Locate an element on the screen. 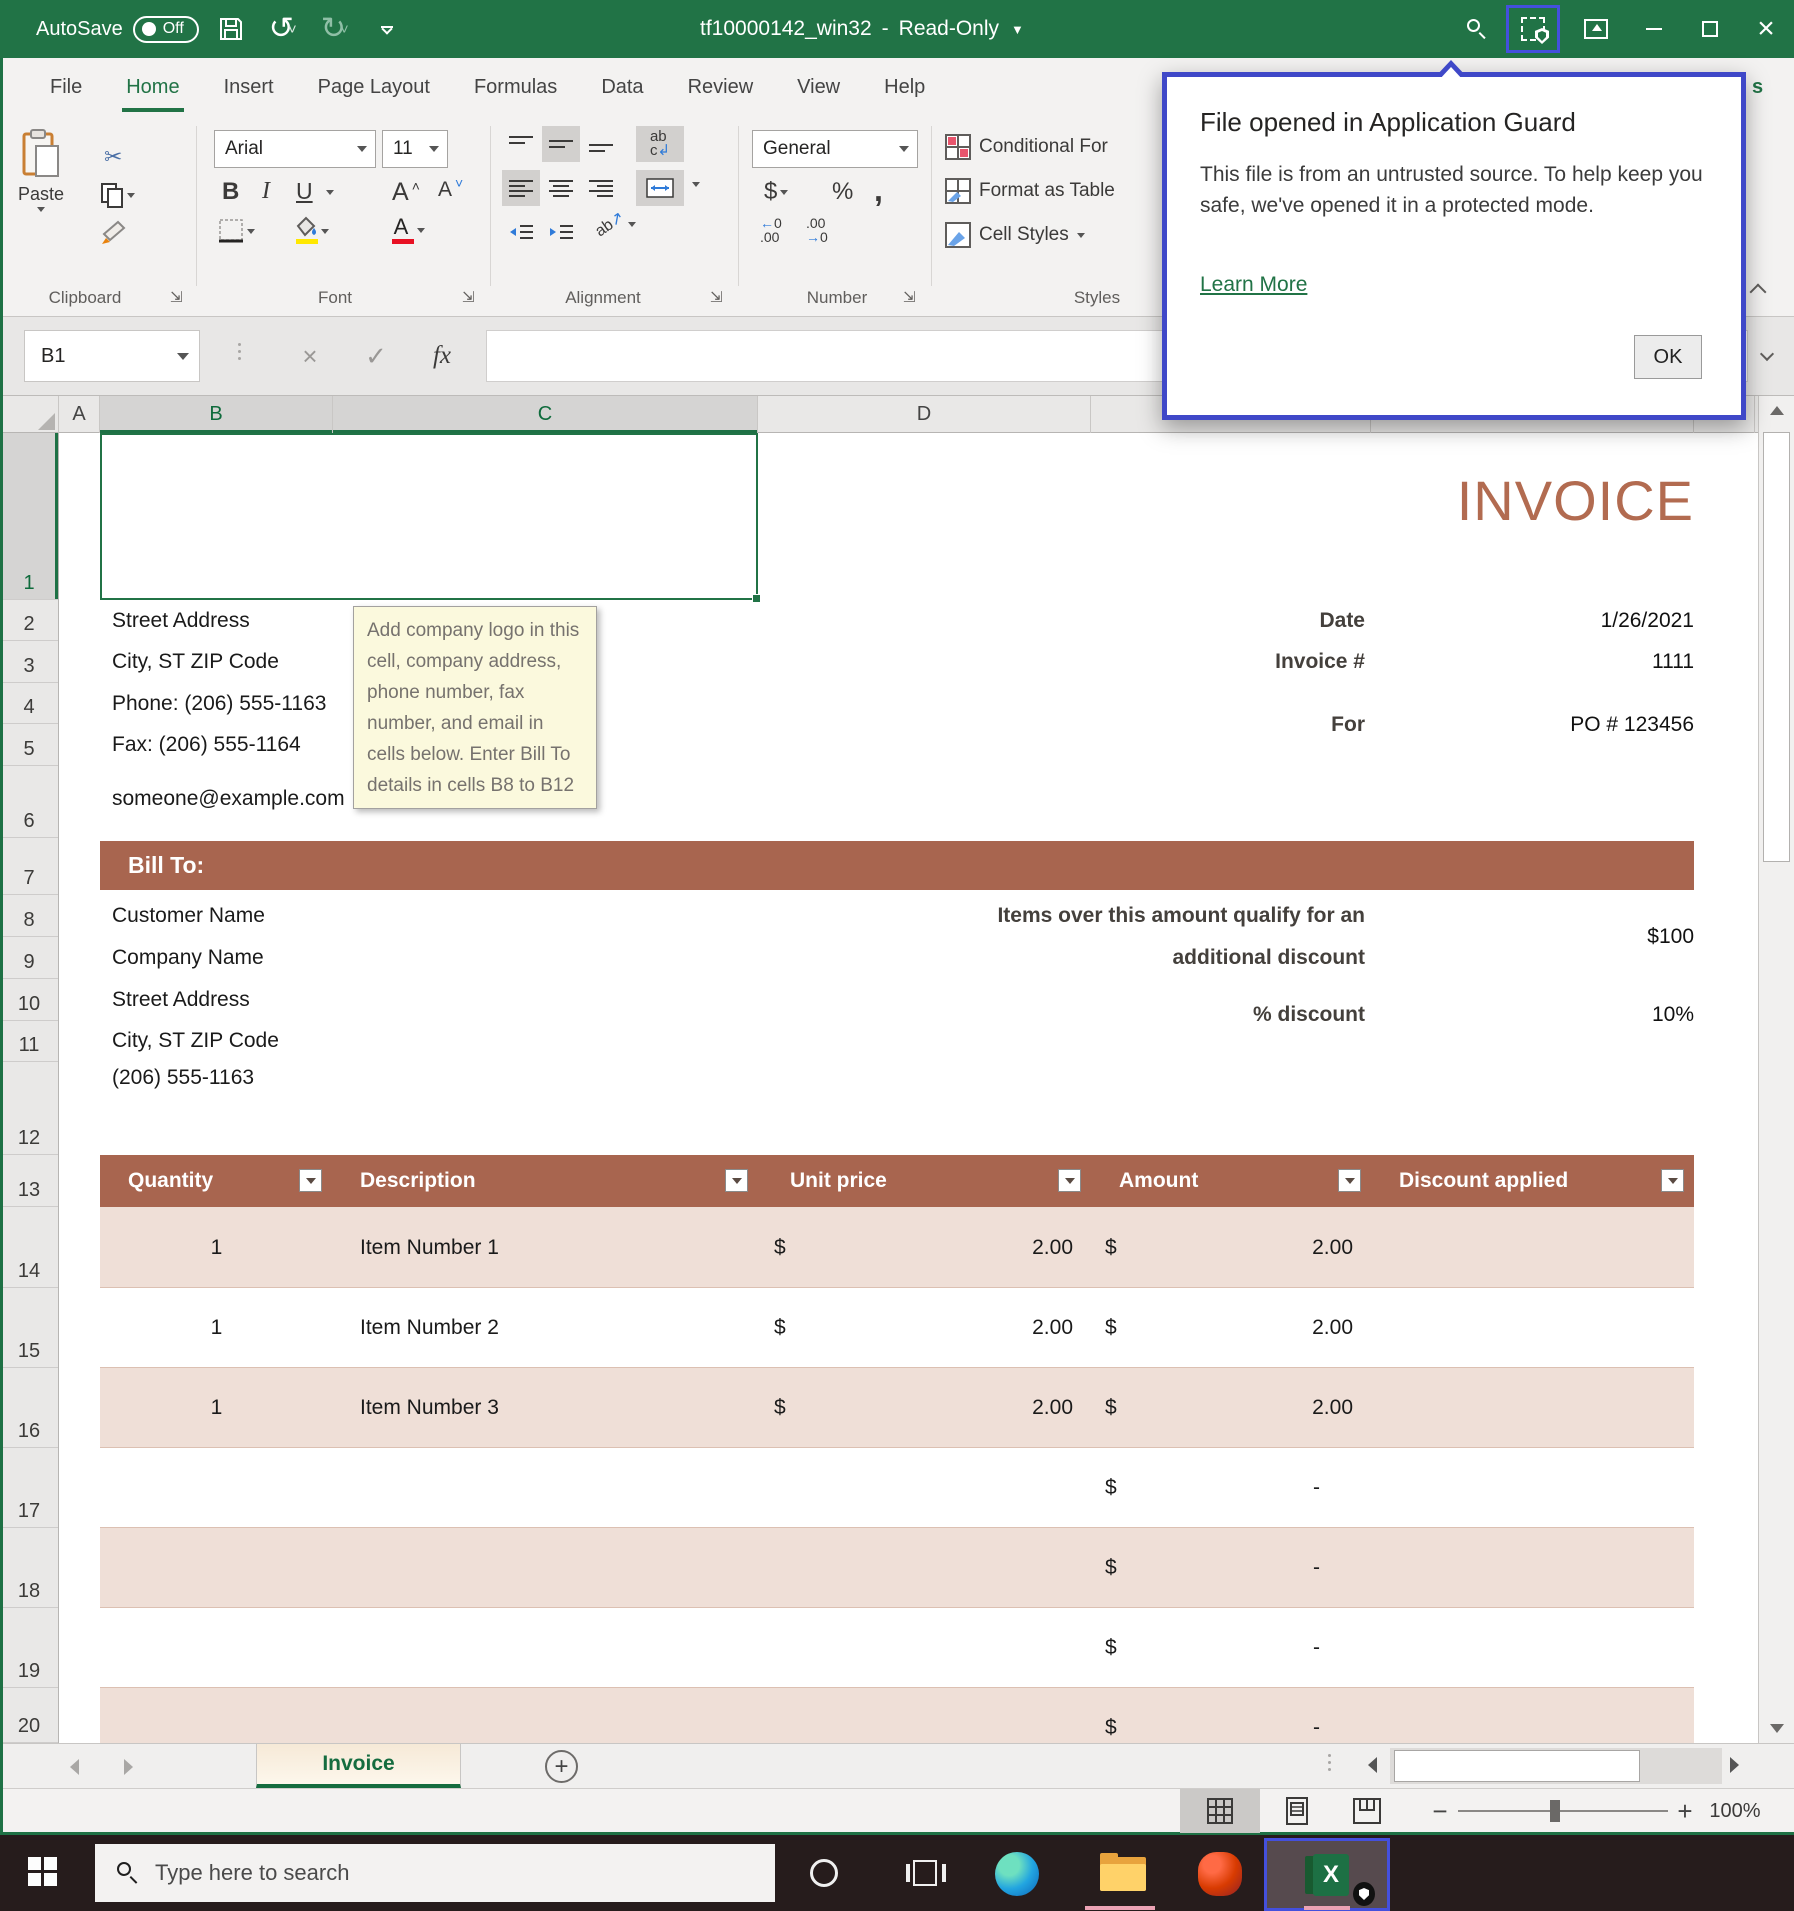 The height and width of the screenshot is (1911, 1794). tab-bar-splitter is located at coordinates (1329, 1762).